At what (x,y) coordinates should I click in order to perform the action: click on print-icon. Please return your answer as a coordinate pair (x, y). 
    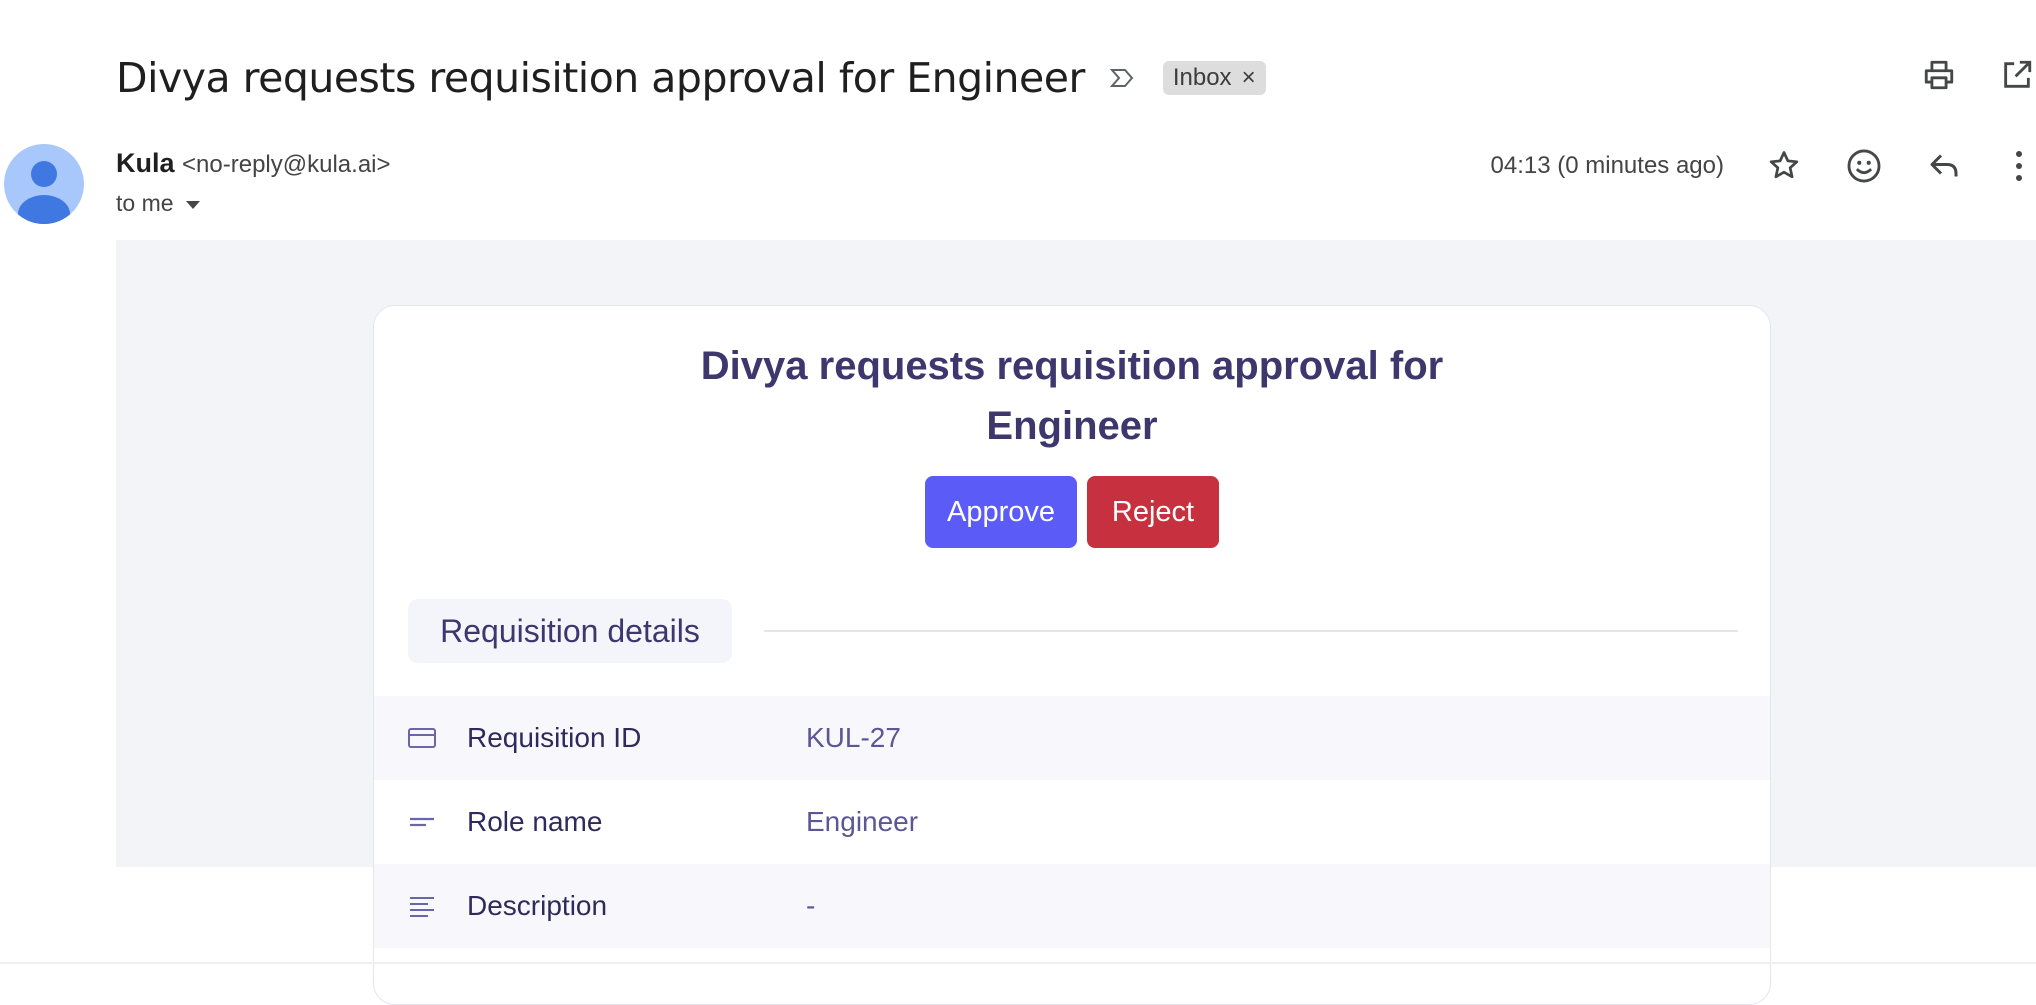
    Looking at the image, I should click on (1939, 75).